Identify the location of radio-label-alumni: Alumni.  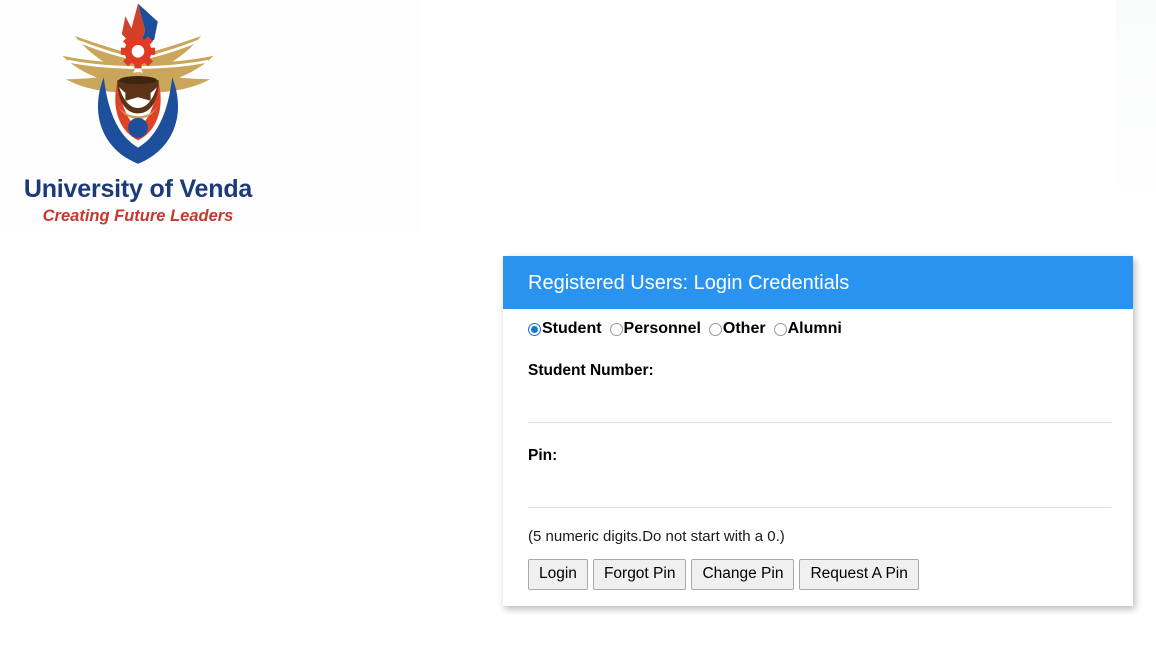
(814, 328).